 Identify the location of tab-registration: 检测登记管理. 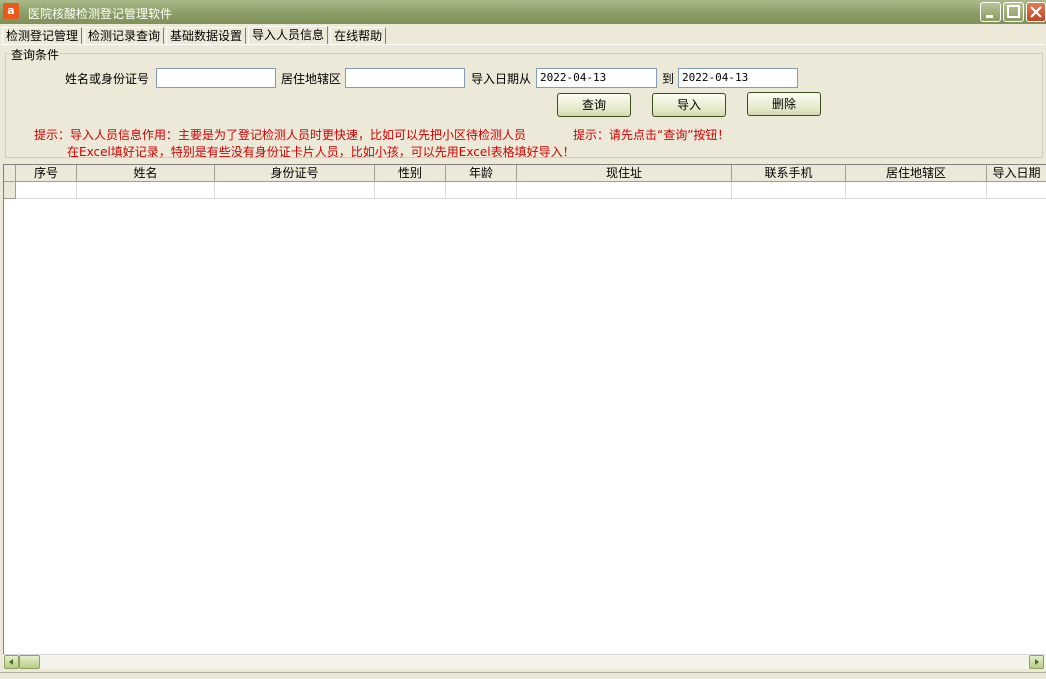
(42, 35).